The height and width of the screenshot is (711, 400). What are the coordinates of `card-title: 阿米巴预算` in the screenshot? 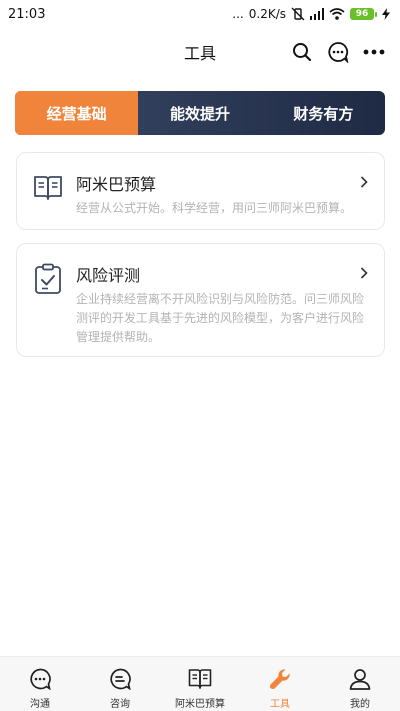 It's located at (116, 184).